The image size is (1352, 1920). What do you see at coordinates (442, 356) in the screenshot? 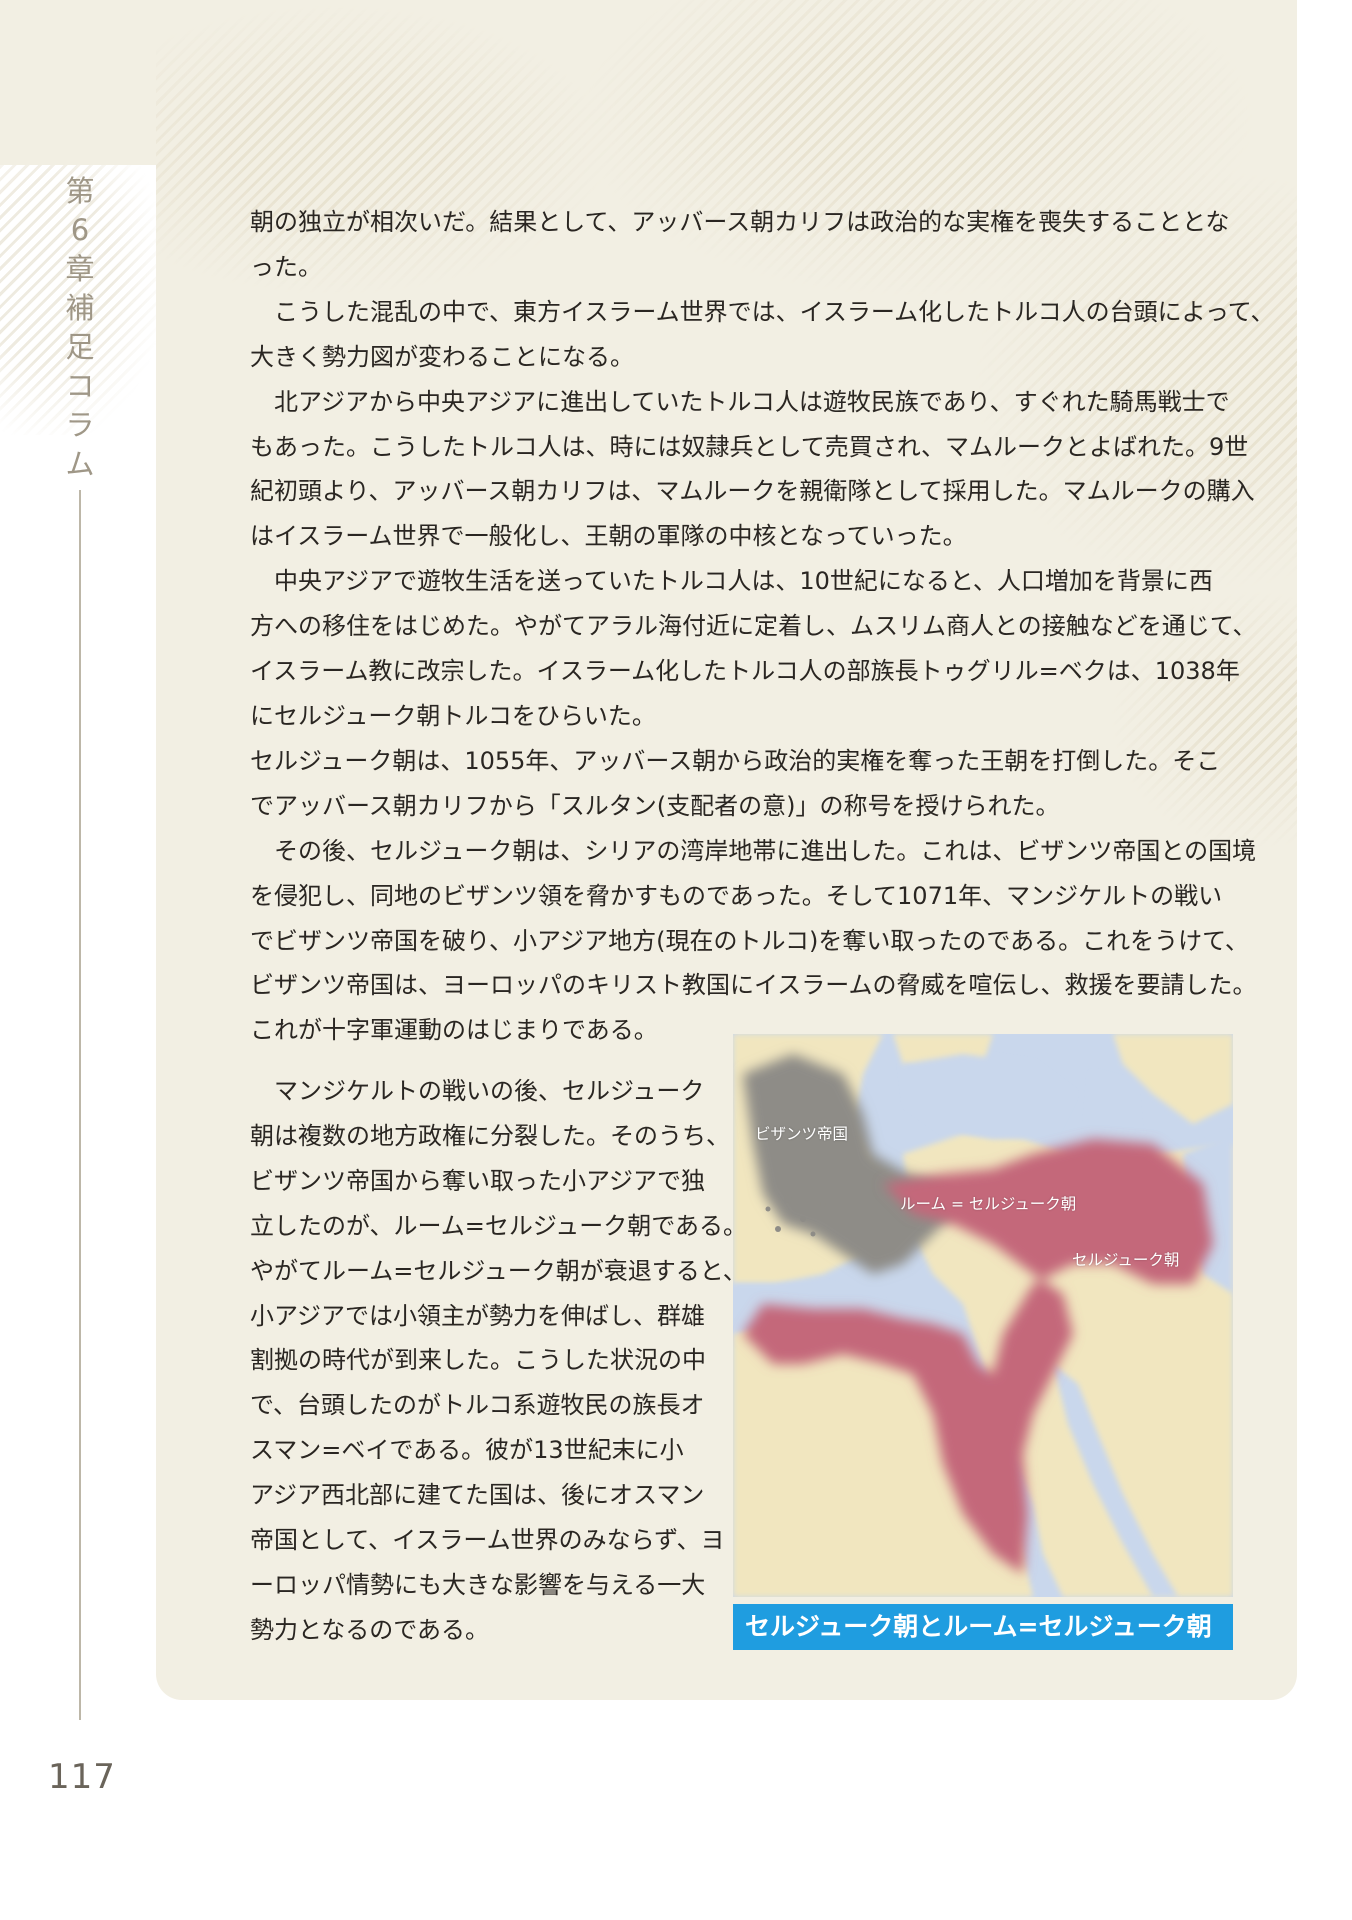
I see `text-line: 大きく勢力図が変わることになる。` at bounding box center [442, 356].